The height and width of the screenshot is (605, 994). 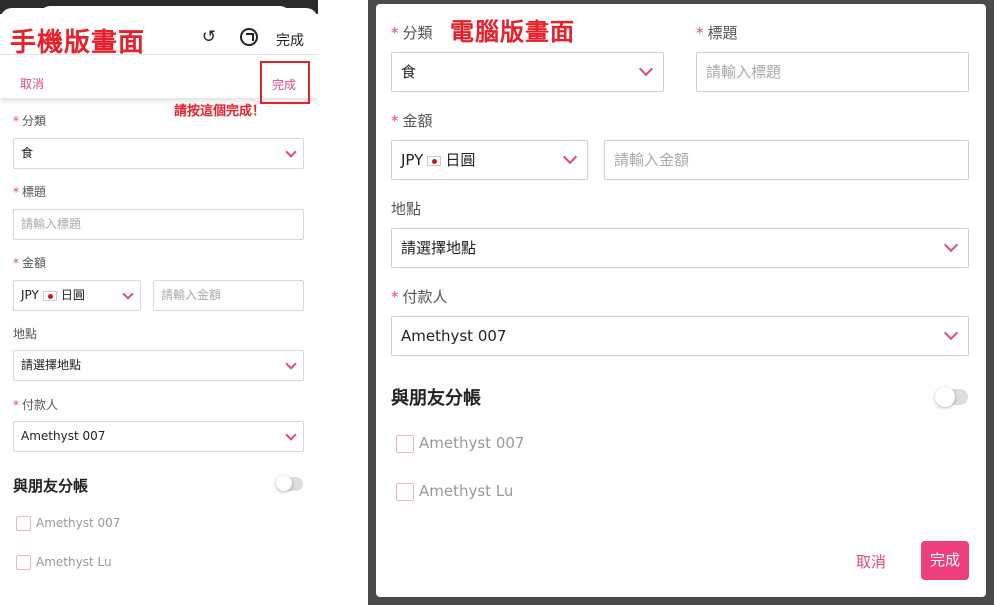 I want to click on header-divider, so click(x=159, y=54).